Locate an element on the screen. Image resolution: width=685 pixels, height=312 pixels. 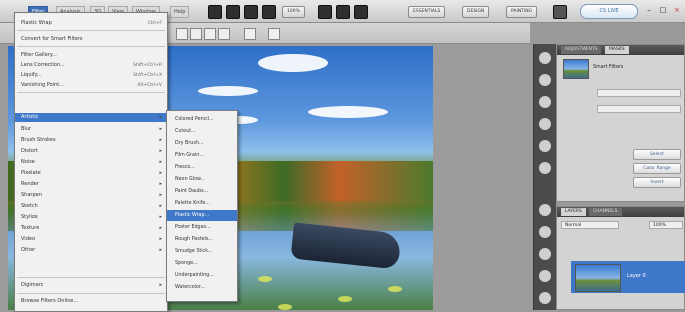
menu-item-brush-strokes: Brush Strokes ▸ is located at coordinates (91, 140).